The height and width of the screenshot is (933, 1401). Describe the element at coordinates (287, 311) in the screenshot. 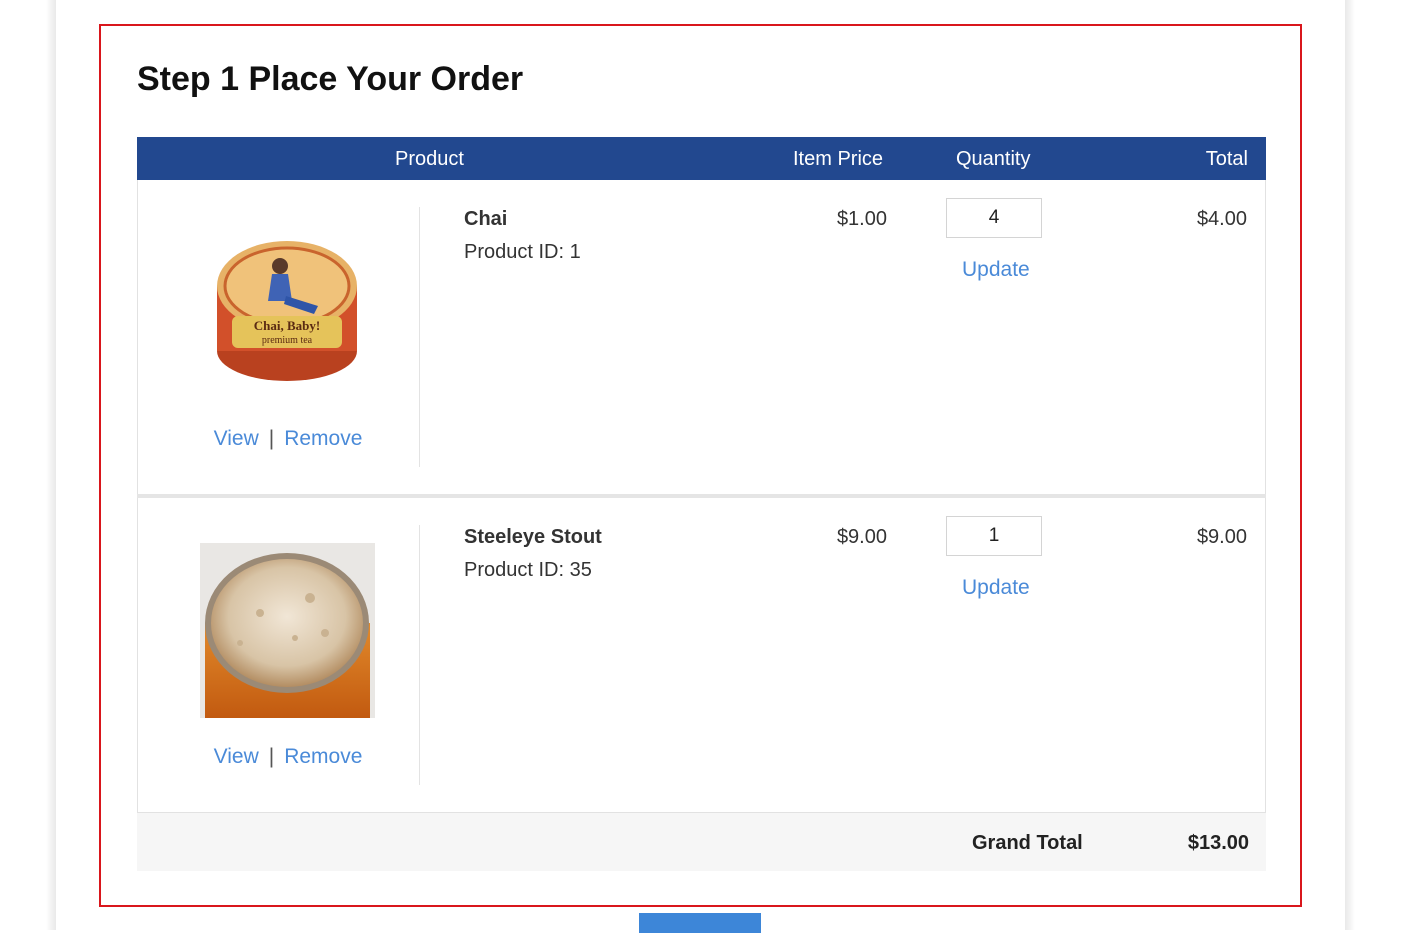

I see `product-image-chai: Chai, Baby! premium tea` at that location.